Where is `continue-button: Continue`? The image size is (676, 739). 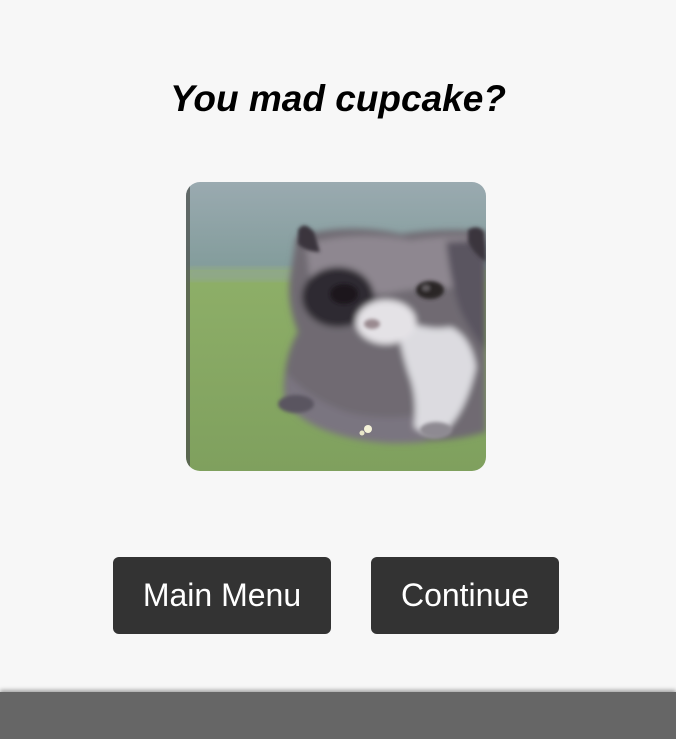 continue-button: Continue is located at coordinates (465, 595).